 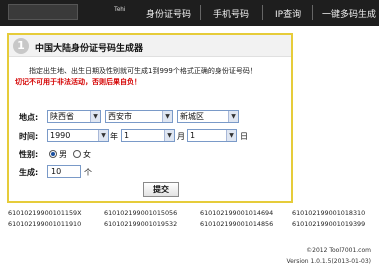 What do you see at coordinates (29, 117) in the screenshot?
I see `location-label: 地点:` at bounding box center [29, 117].